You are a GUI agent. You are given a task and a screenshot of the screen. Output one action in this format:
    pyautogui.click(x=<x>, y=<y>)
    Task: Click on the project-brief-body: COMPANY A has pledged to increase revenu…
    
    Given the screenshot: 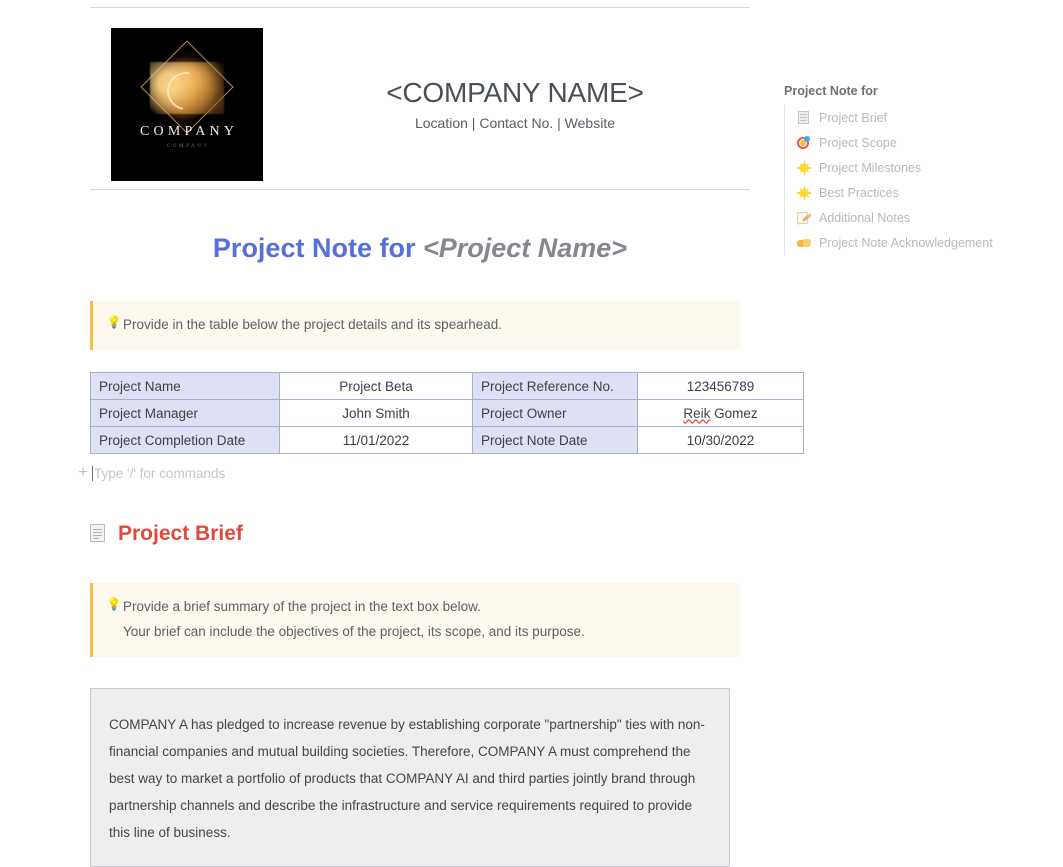 What is the action you would take?
    pyautogui.click(x=410, y=778)
    